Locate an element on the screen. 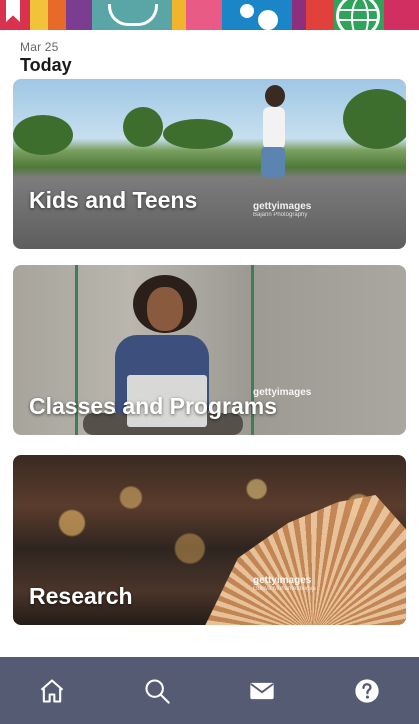  home-icon is located at coordinates (52, 690).